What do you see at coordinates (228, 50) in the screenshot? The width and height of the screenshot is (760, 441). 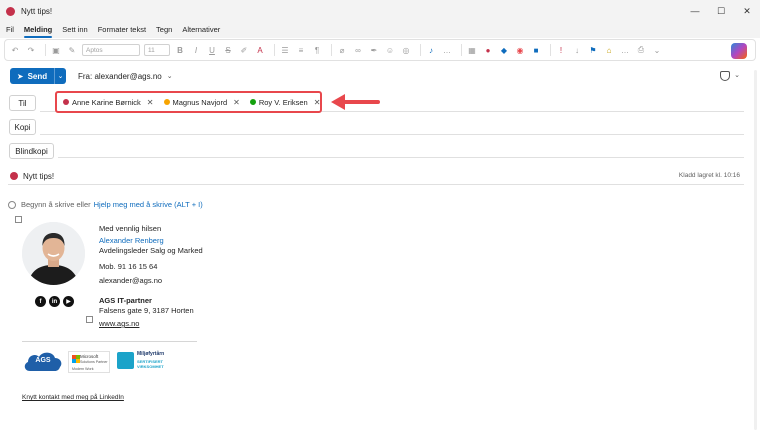 I see `strikethrough-icon: S` at bounding box center [228, 50].